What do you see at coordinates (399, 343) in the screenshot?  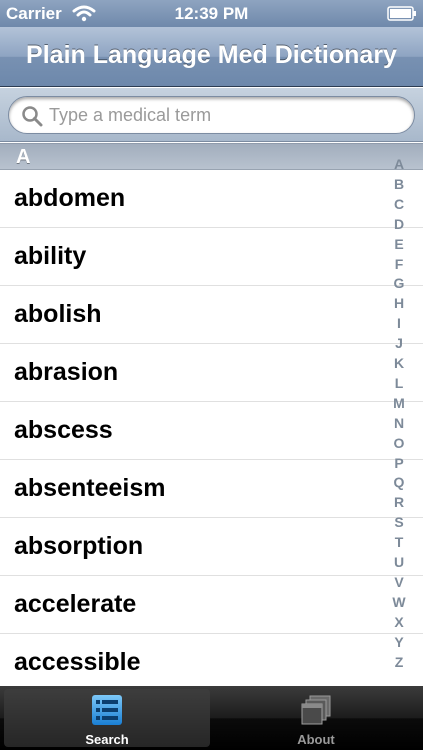 I see `index-letter-j: J` at bounding box center [399, 343].